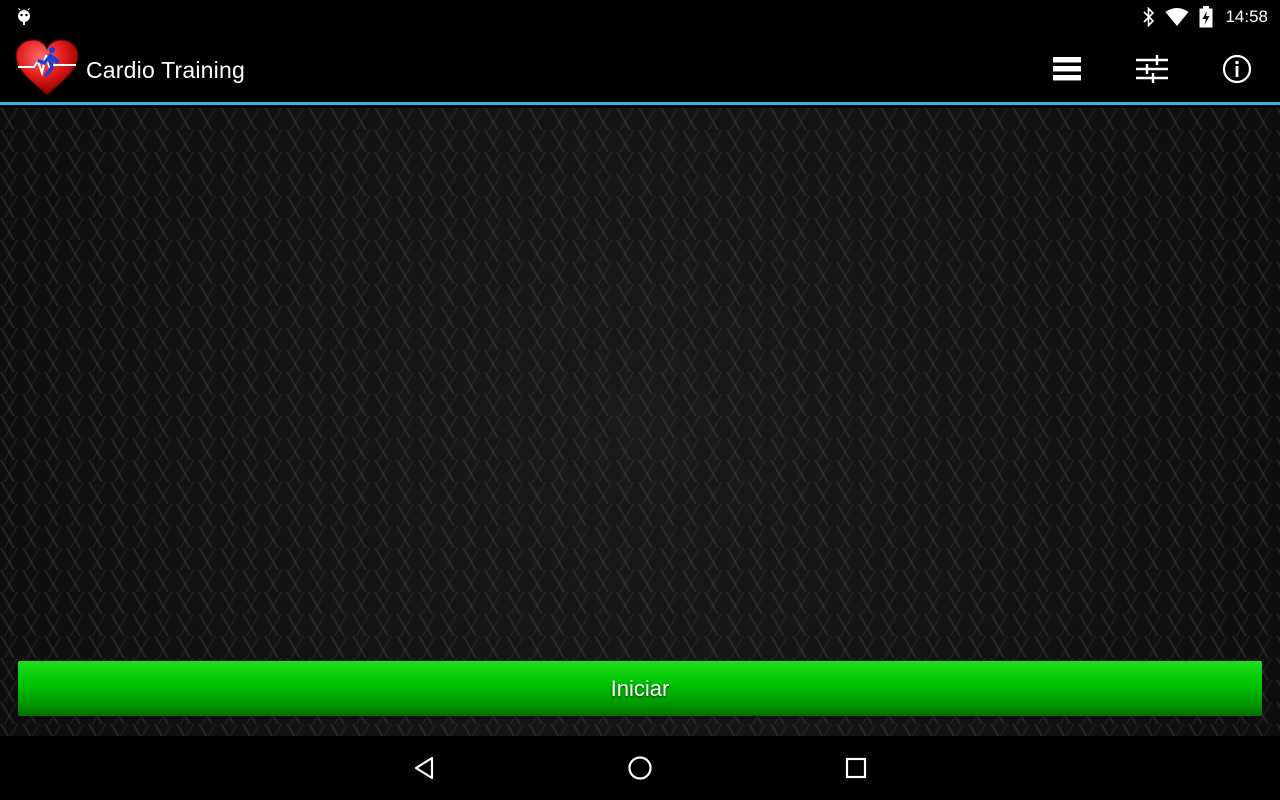  What do you see at coordinates (165, 70) in the screenshot?
I see `app-title: Cardio Training` at bounding box center [165, 70].